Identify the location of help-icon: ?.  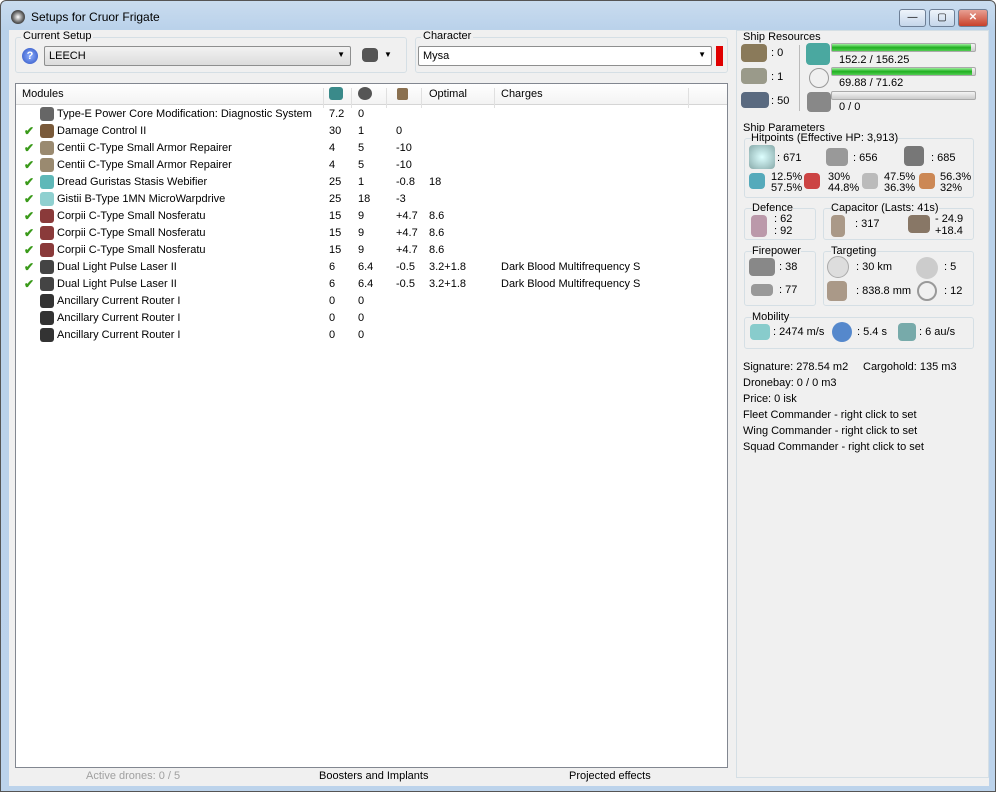
(30, 56).